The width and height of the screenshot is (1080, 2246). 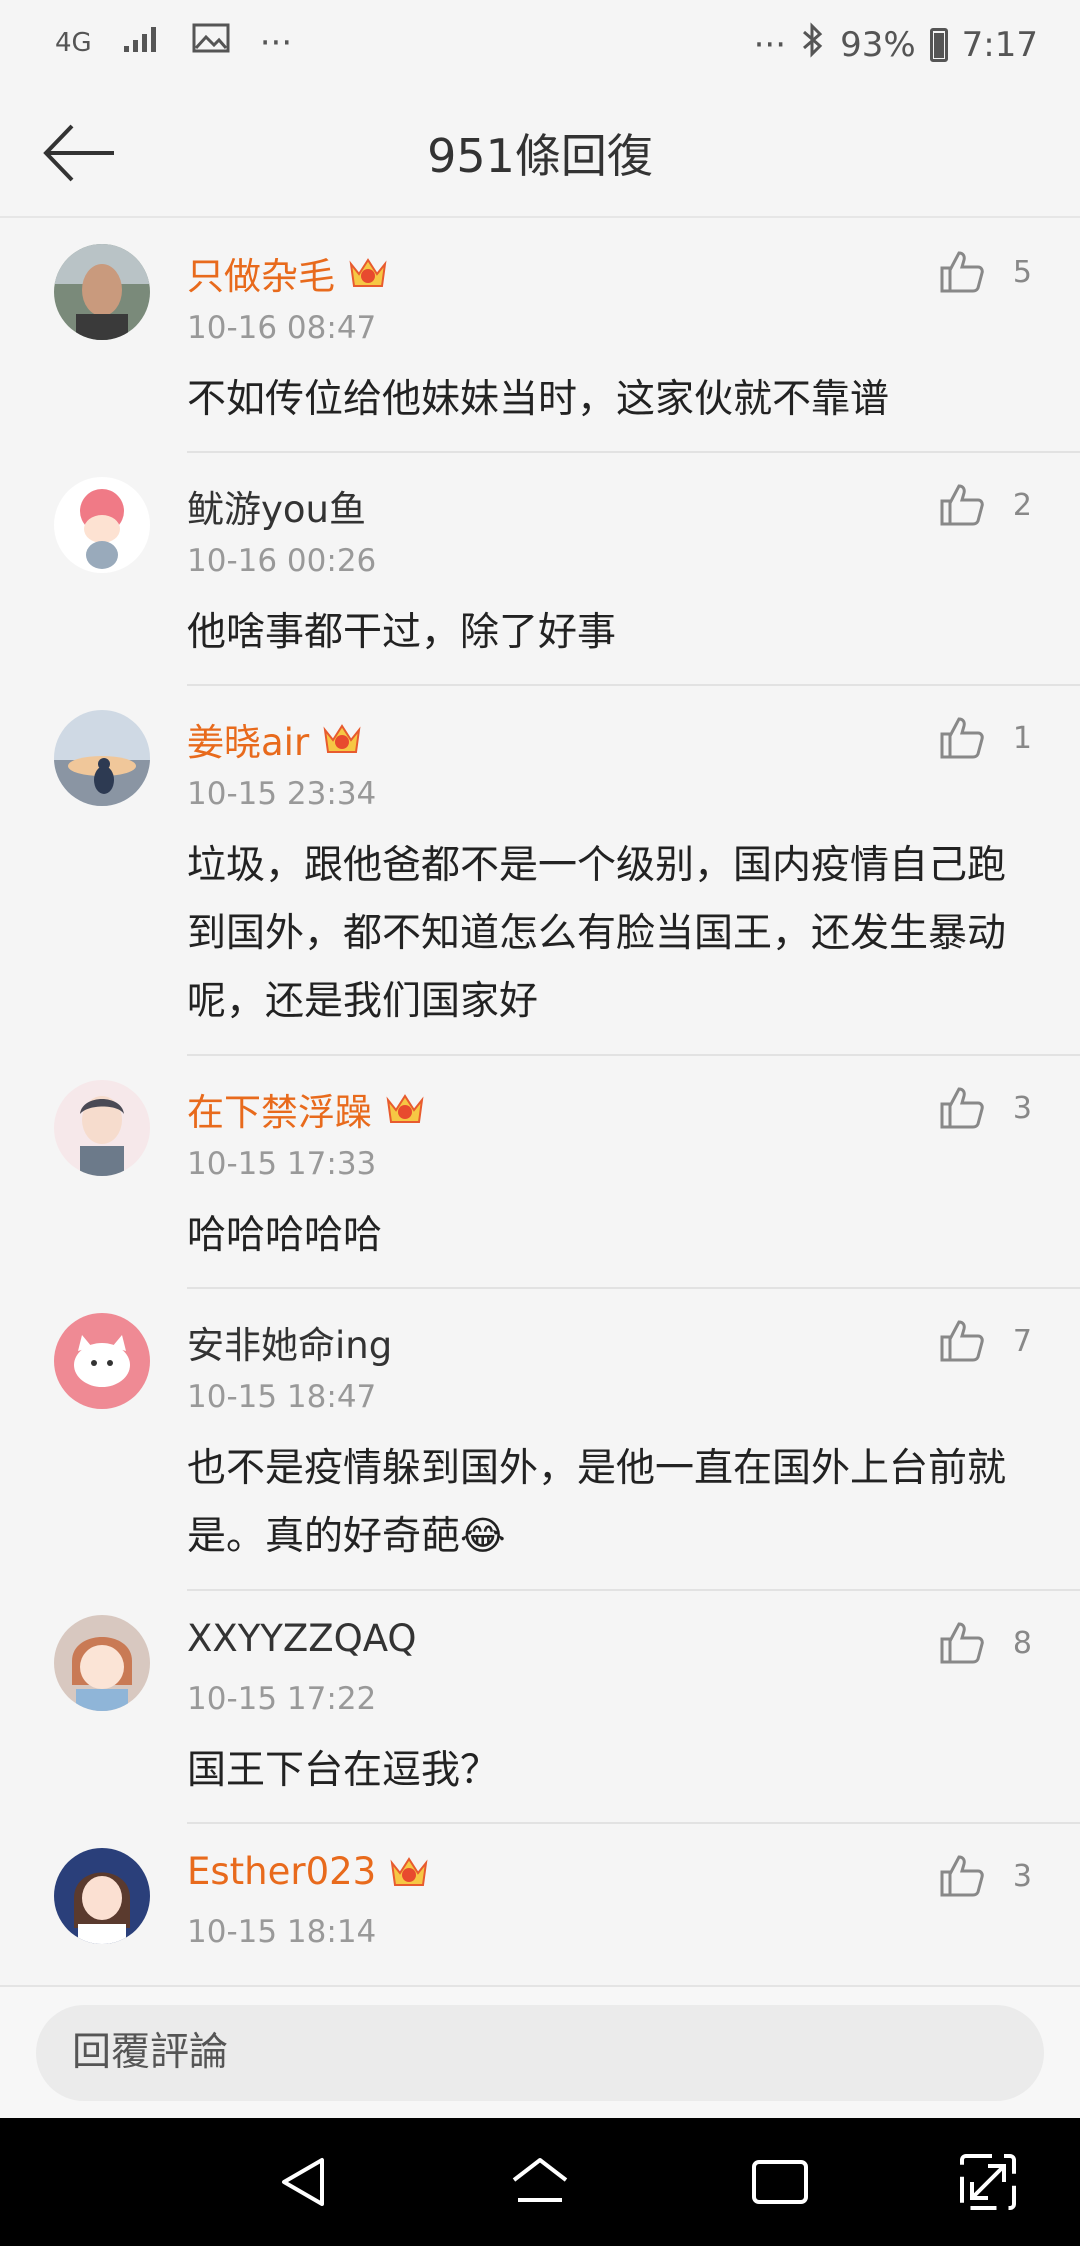 What do you see at coordinates (285, 1235) in the screenshot?
I see `comment-text: 哈哈哈哈哈` at bounding box center [285, 1235].